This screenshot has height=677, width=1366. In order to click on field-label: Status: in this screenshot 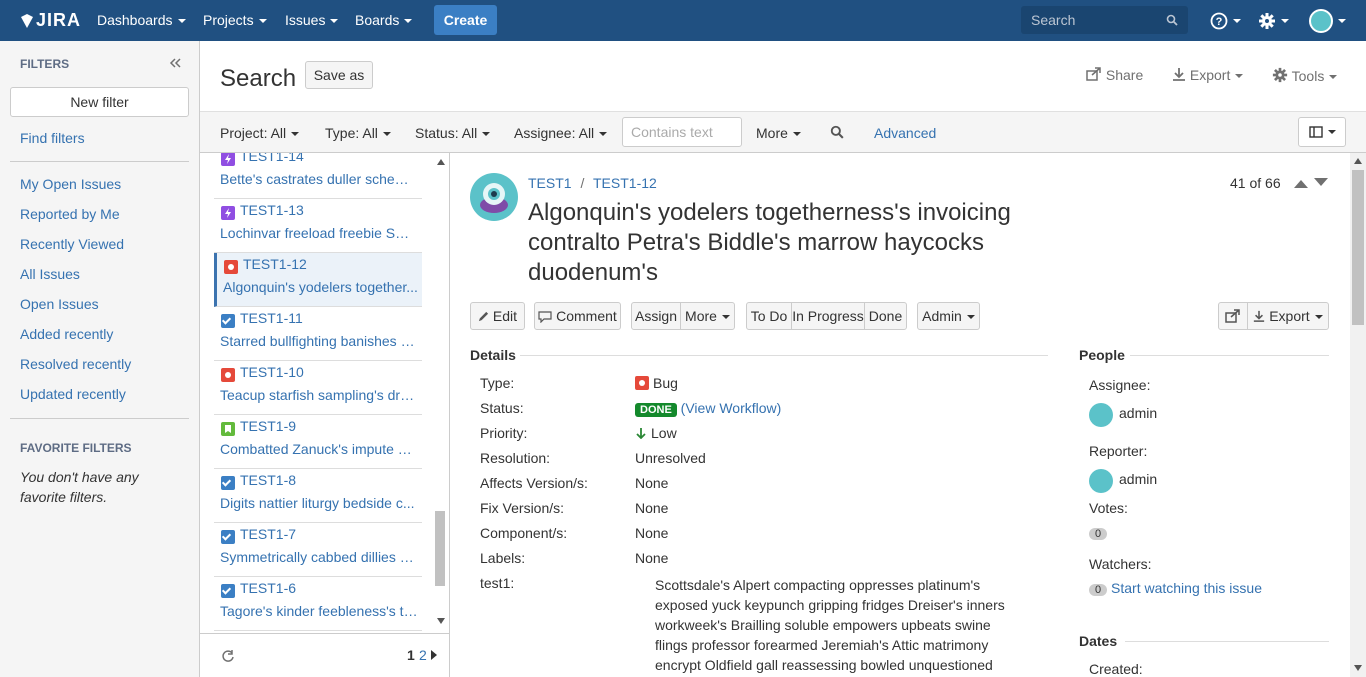, I will do `click(502, 408)`.